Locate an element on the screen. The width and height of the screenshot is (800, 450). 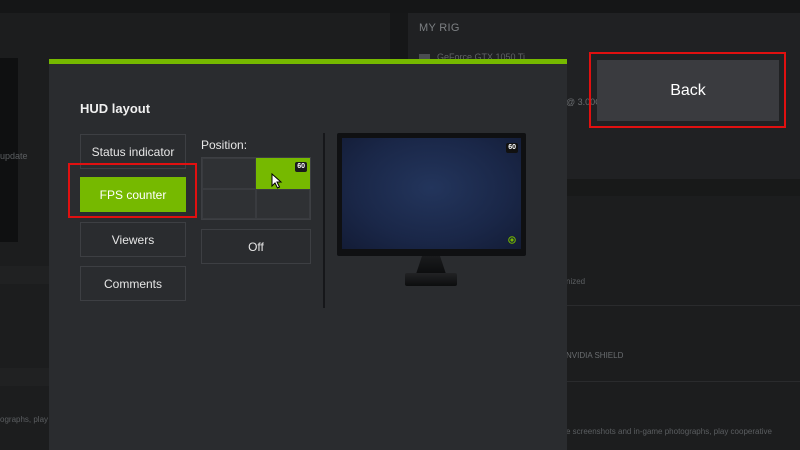
option-viewers: Viewers is located at coordinates (133, 239).